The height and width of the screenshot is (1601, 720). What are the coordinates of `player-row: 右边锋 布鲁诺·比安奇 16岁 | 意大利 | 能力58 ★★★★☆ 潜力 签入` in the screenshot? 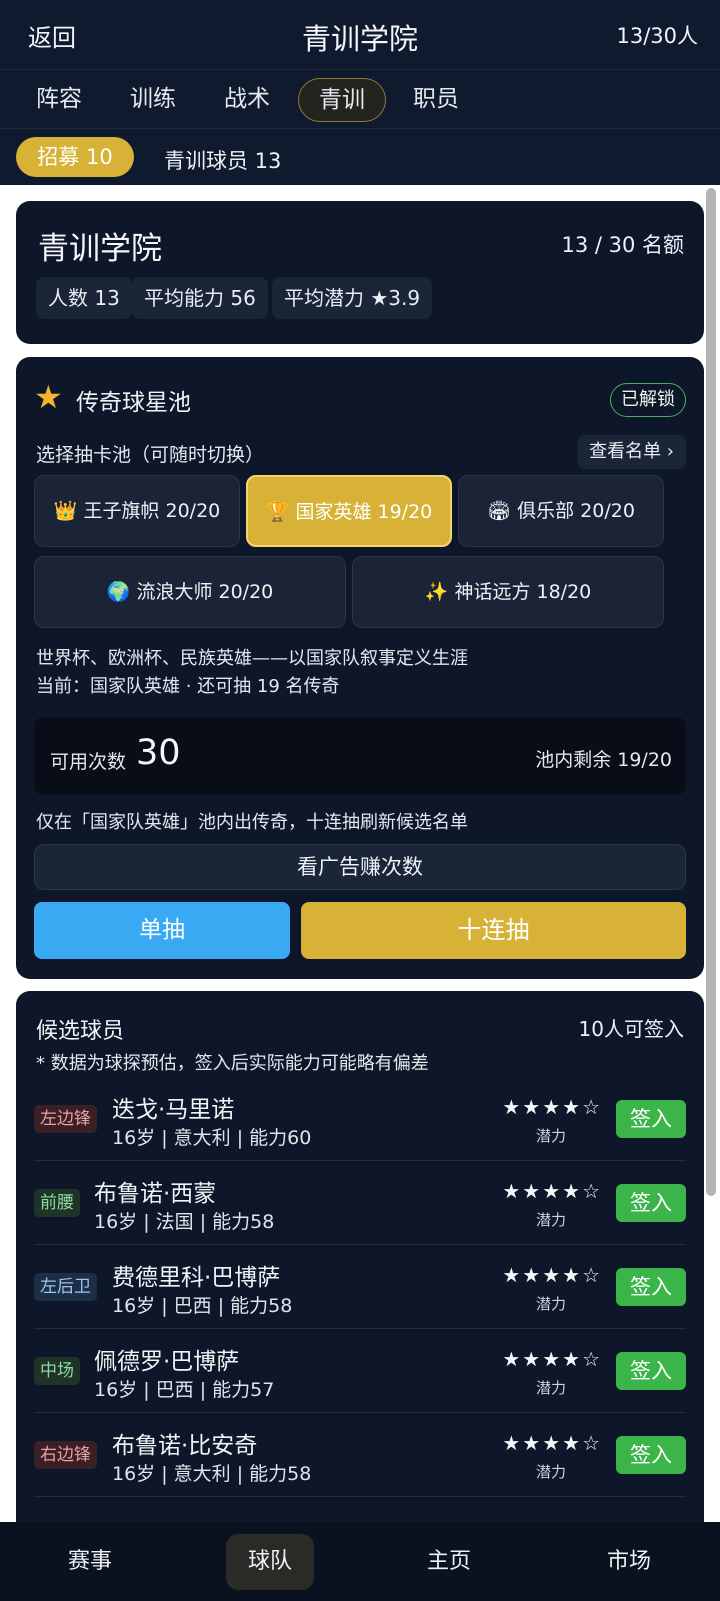 It's located at (360, 1455).